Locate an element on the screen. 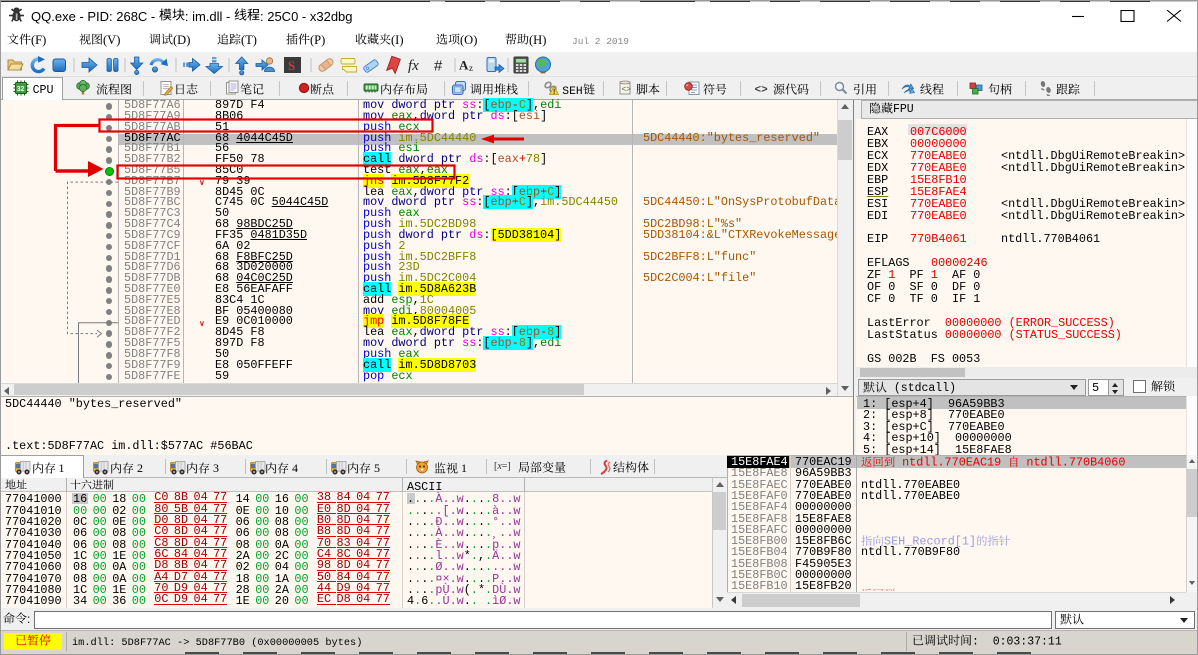  svg-text: 32 is located at coordinates (20, 89).